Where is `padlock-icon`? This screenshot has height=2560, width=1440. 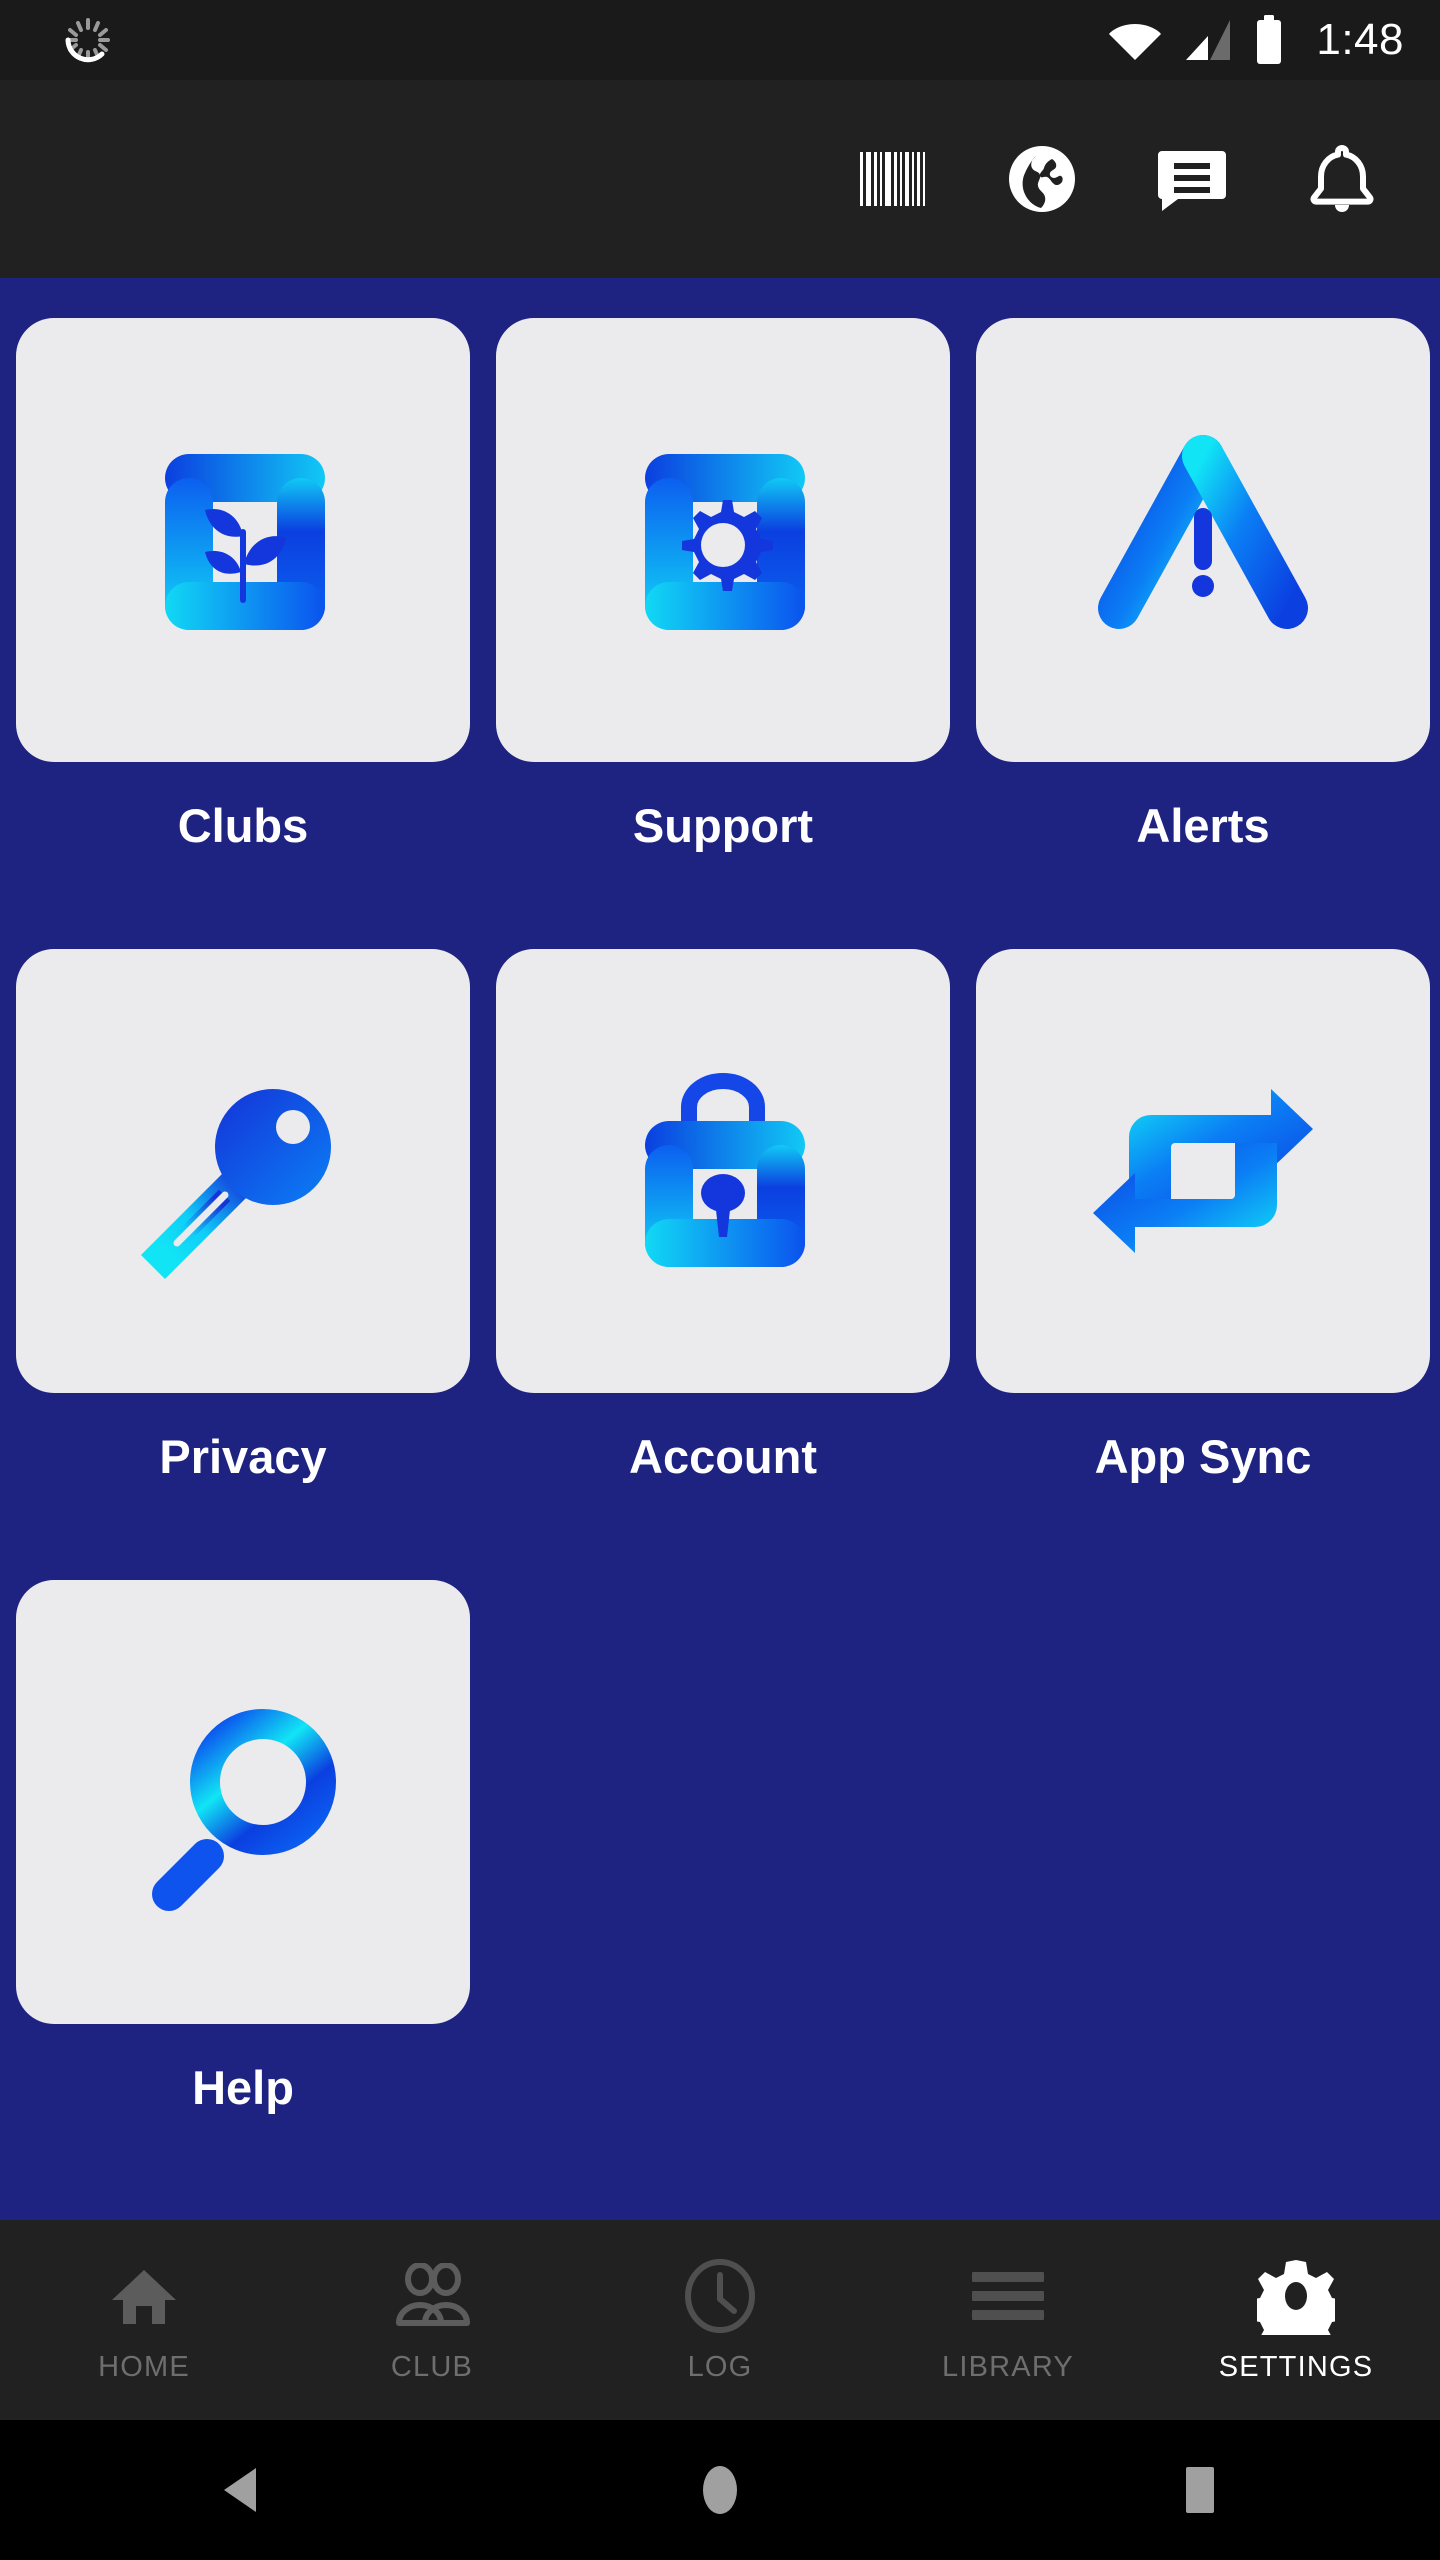 padlock-icon is located at coordinates (725, 1170).